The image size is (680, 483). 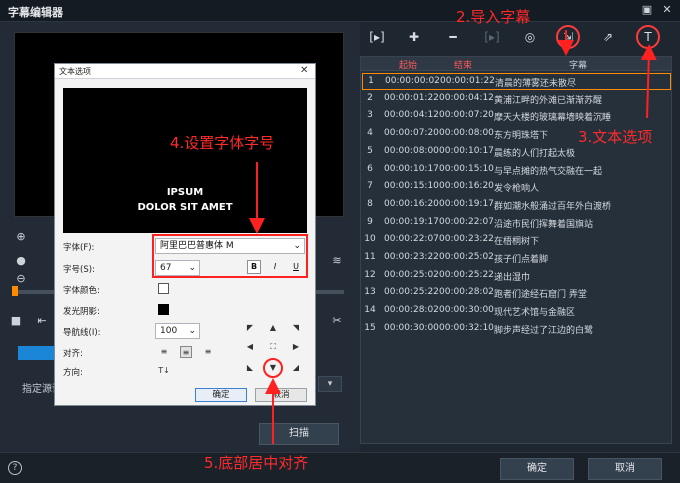 What do you see at coordinates (222, 143) in the screenshot?
I see `annotation-font-size: 4.设置字体字号` at bounding box center [222, 143].